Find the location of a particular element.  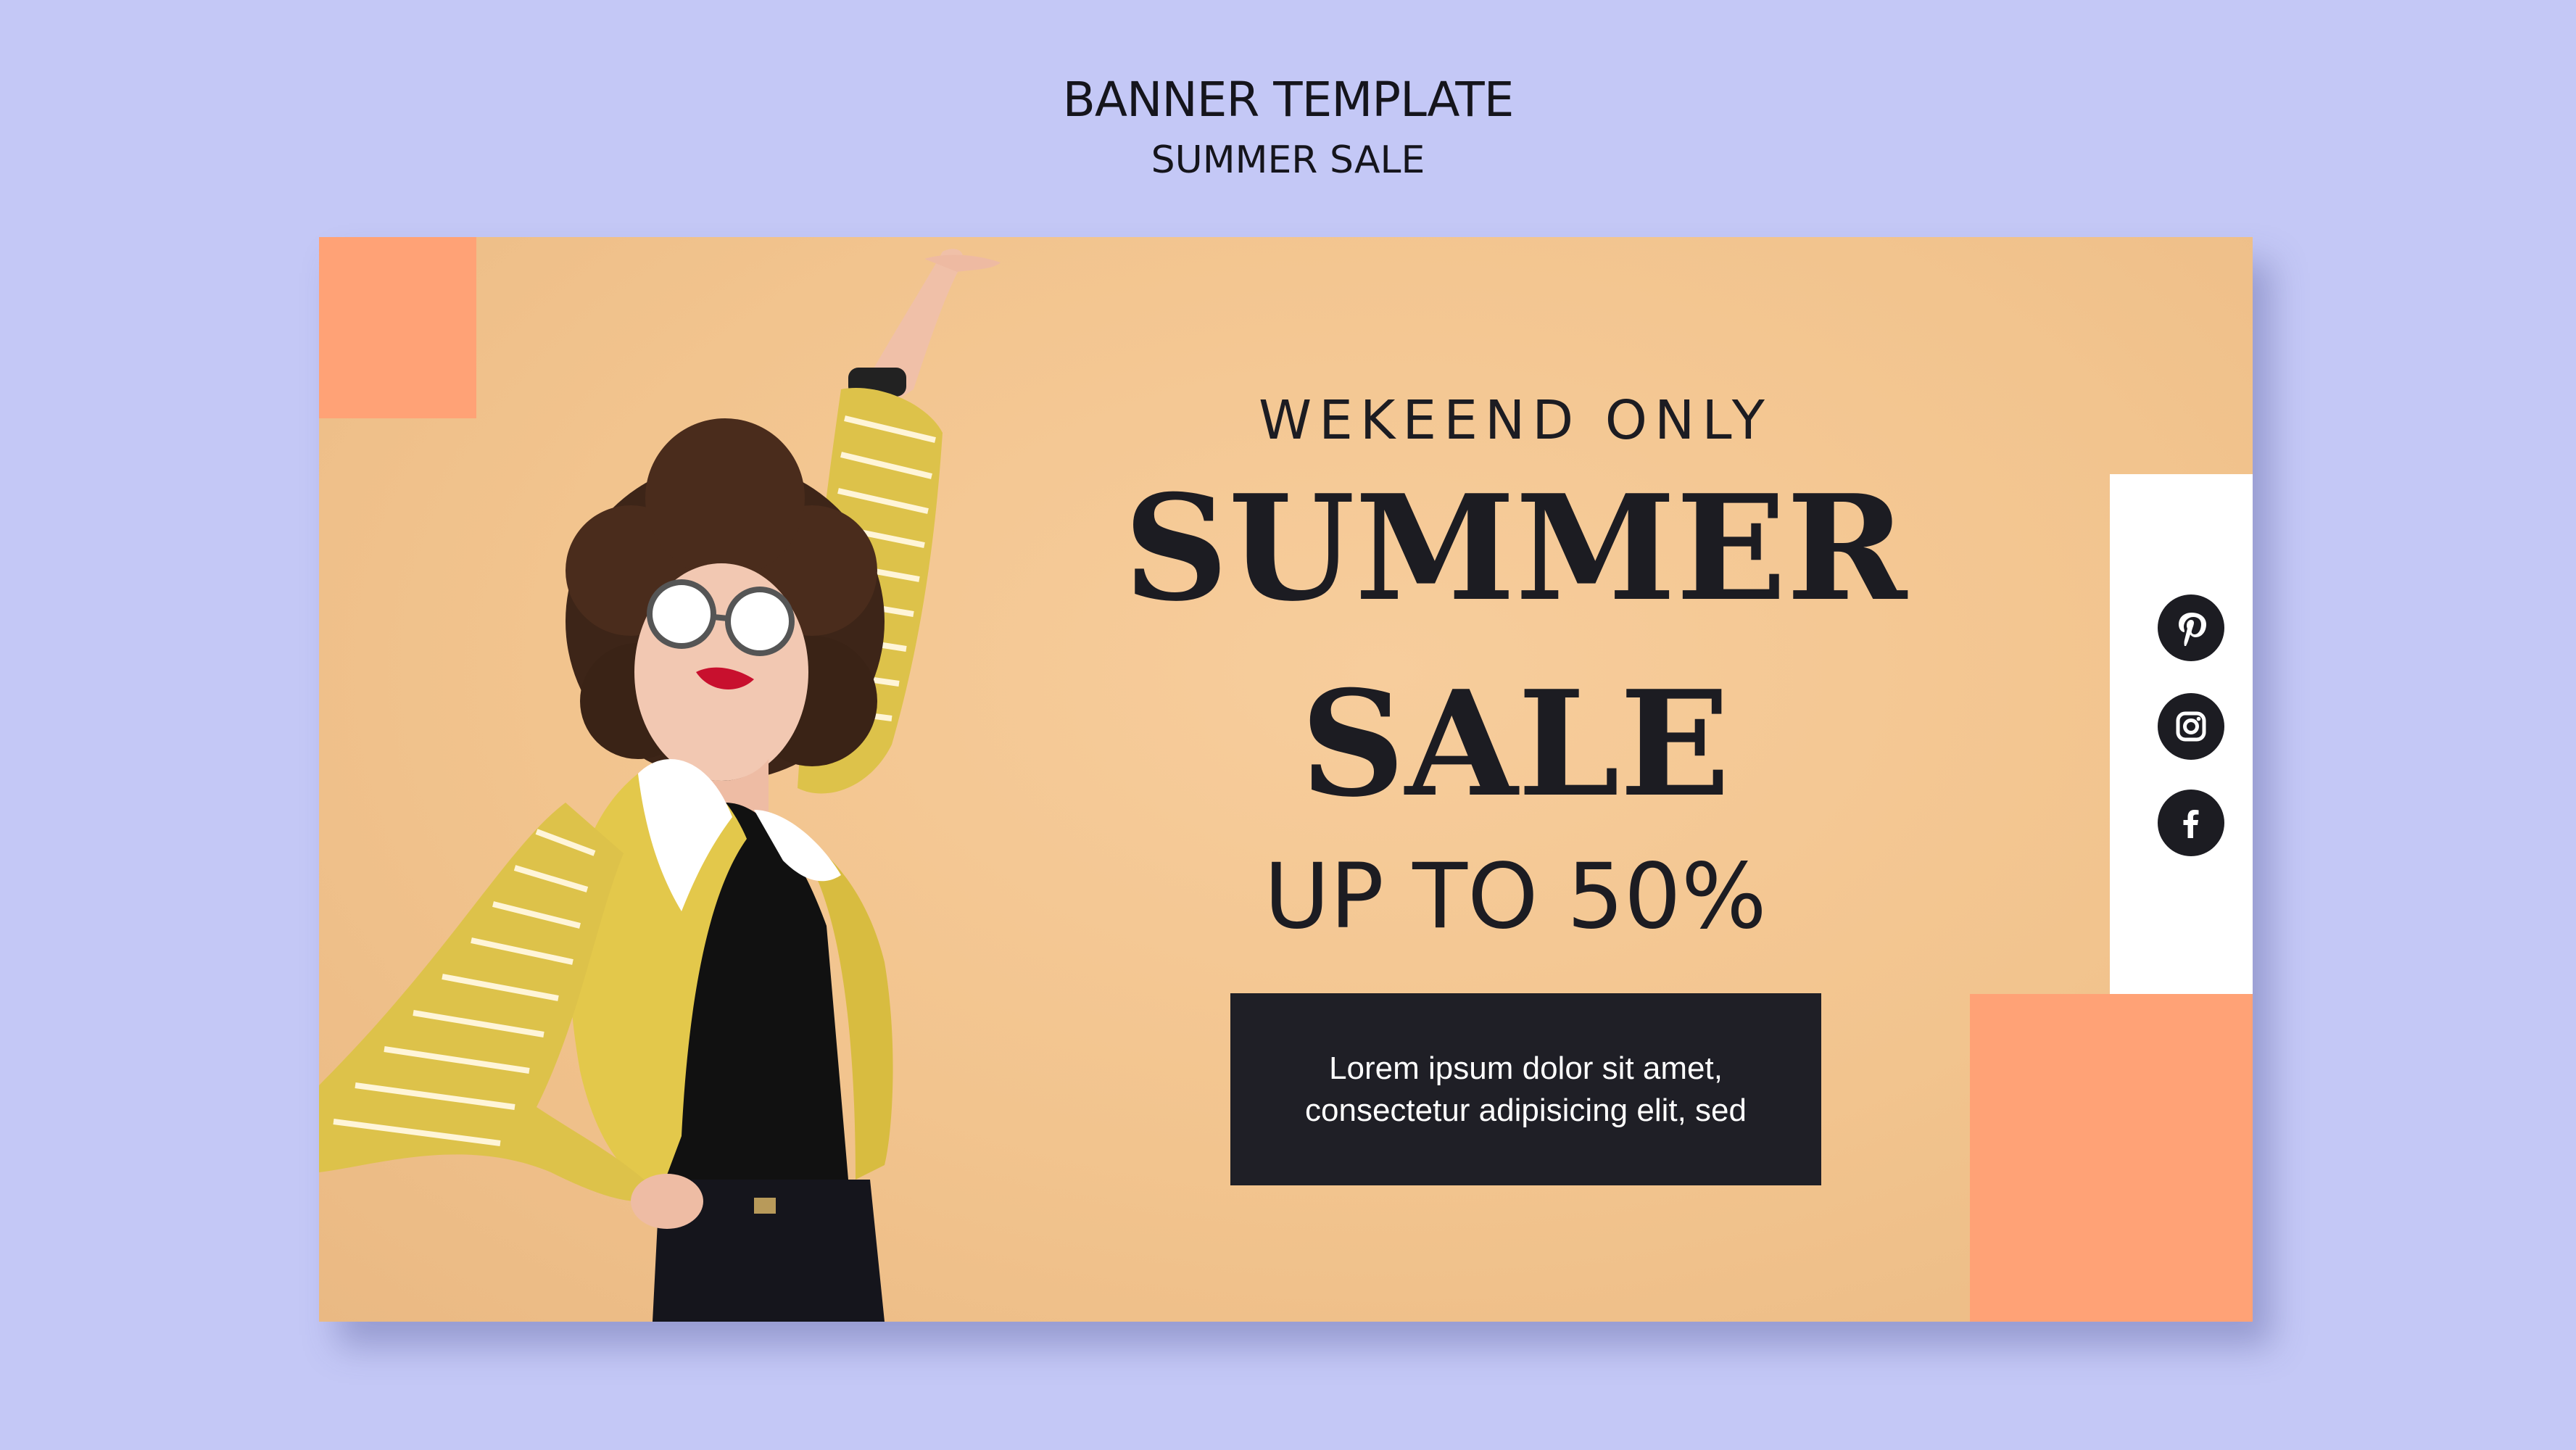

social-panel is located at coordinates (2181, 734).